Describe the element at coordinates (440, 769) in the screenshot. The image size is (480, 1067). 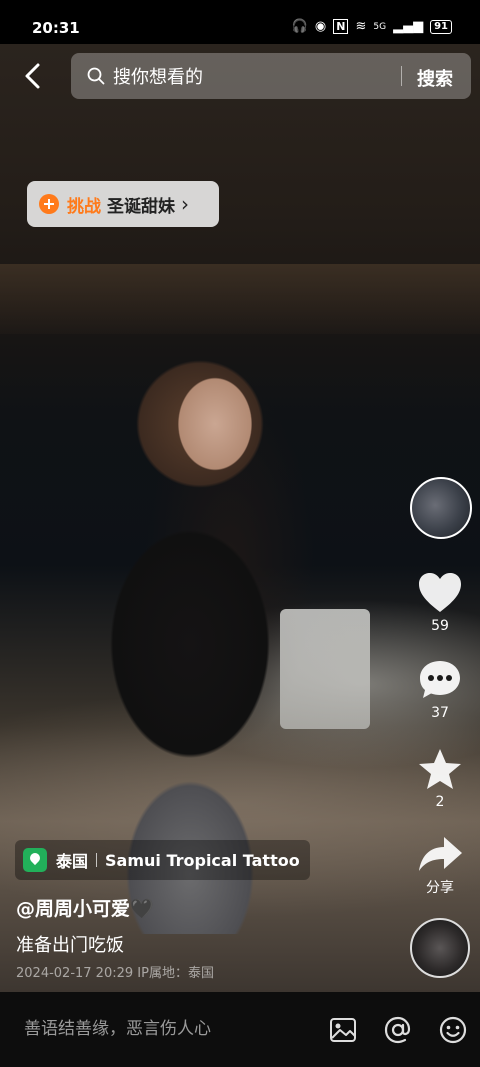
I see `star-icon` at that location.